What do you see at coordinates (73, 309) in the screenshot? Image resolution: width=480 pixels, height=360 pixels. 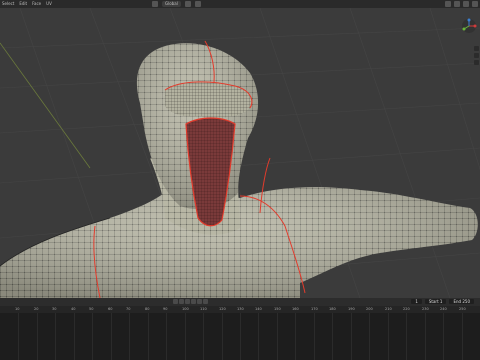 I see `ruler-tick: 40` at bounding box center [73, 309].